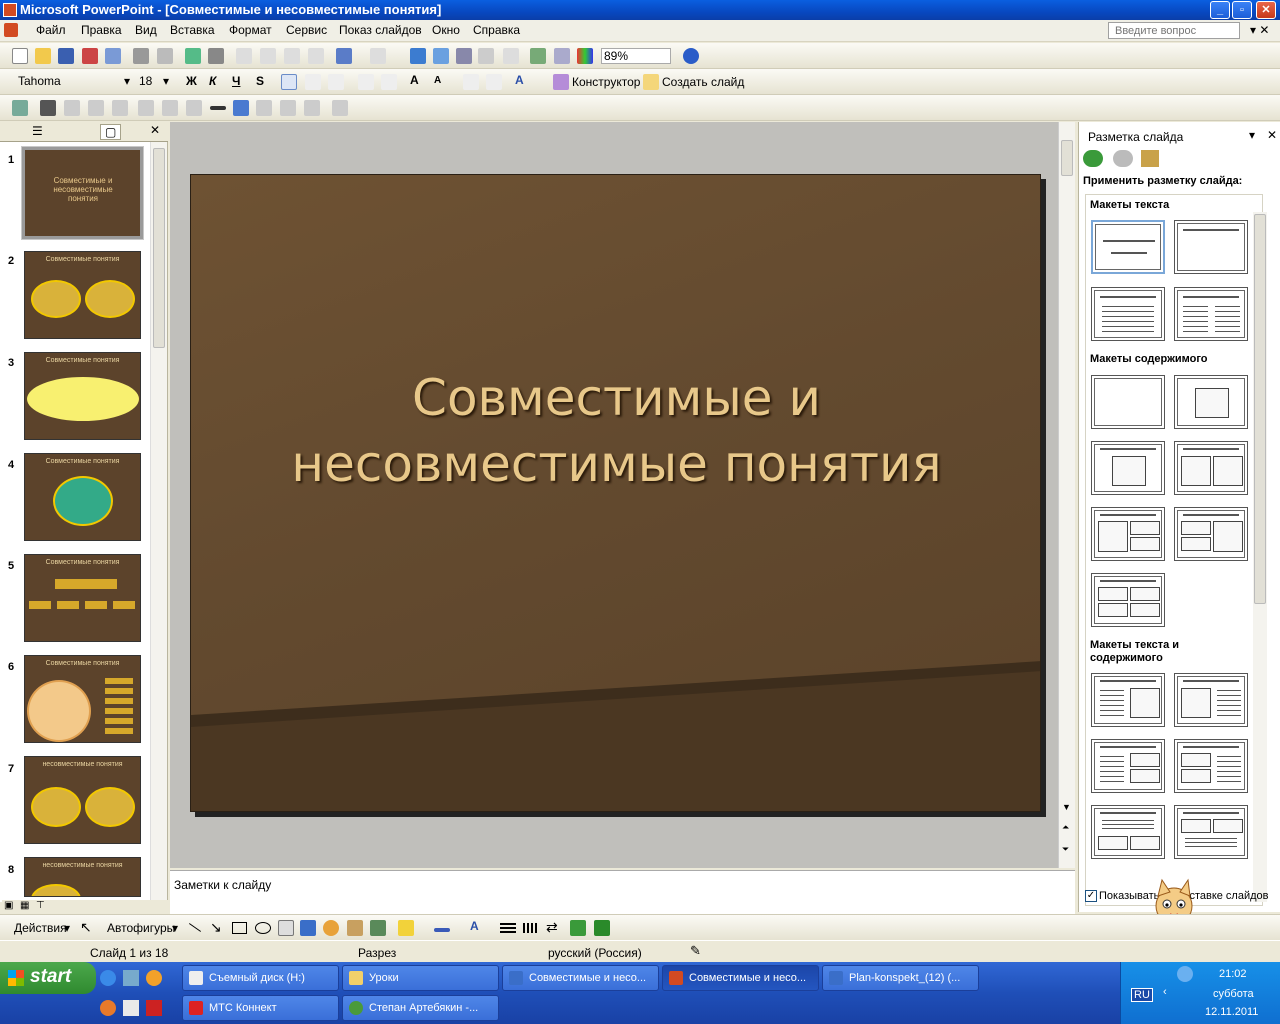 The height and width of the screenshot is (1024, 1280). Describe the element at coordinates (1233, 974) in the screenshot. I see `clock-time: 21:02` at that location.